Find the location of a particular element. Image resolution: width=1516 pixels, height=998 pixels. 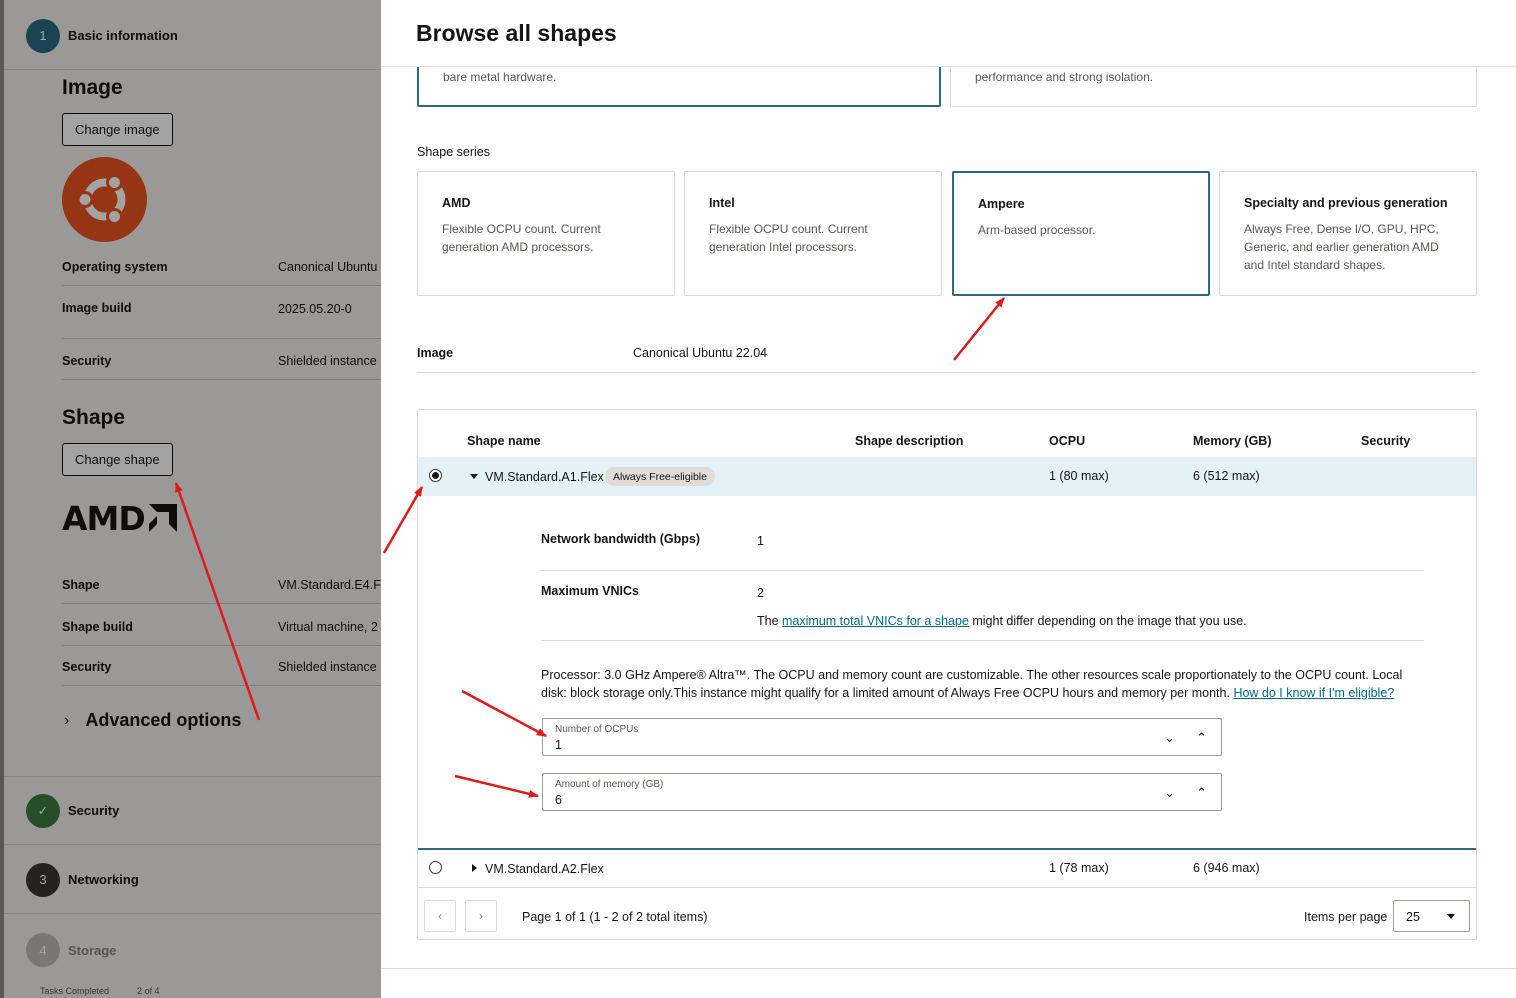

memory-input: 6 is located at coordinates (558, 800).